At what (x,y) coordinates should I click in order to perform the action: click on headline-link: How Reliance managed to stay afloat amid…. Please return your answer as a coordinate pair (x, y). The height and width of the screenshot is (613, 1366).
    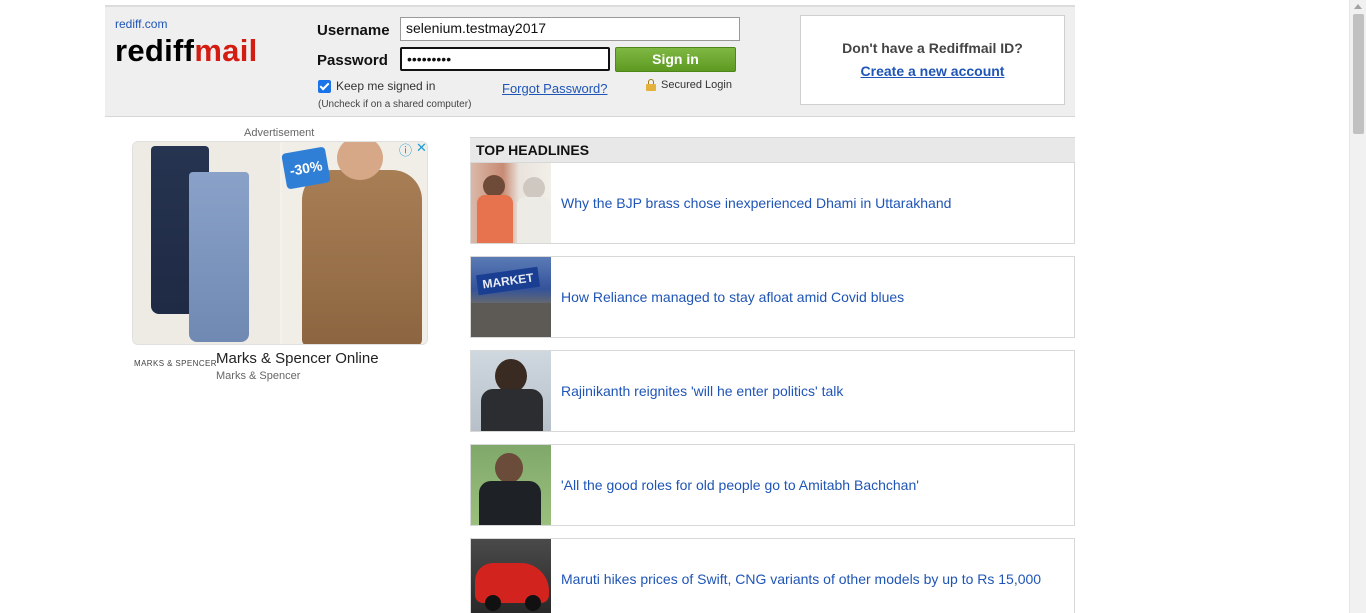
    Looking at the image, I should click on (732, 297).